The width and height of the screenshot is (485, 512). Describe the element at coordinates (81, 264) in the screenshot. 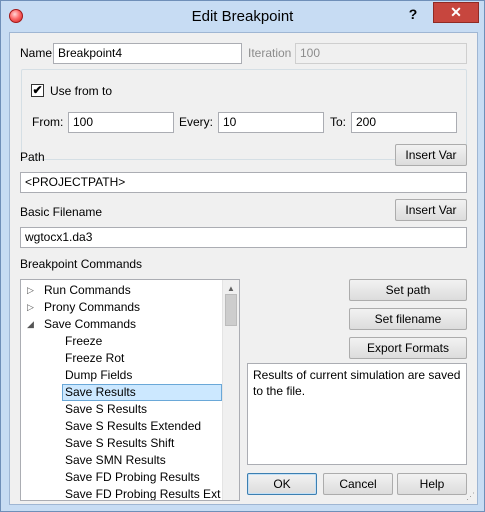

I see `breakpoint-commands-label: Breakpoint Commands` at that location.